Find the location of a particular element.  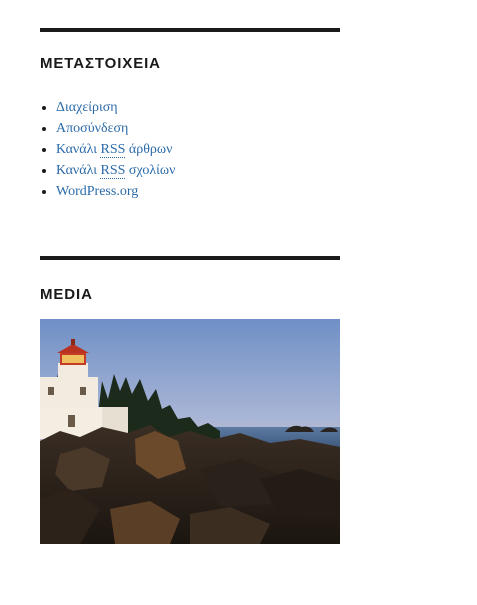

list-item: Διαχείριση is located at coordinates (198, 107).